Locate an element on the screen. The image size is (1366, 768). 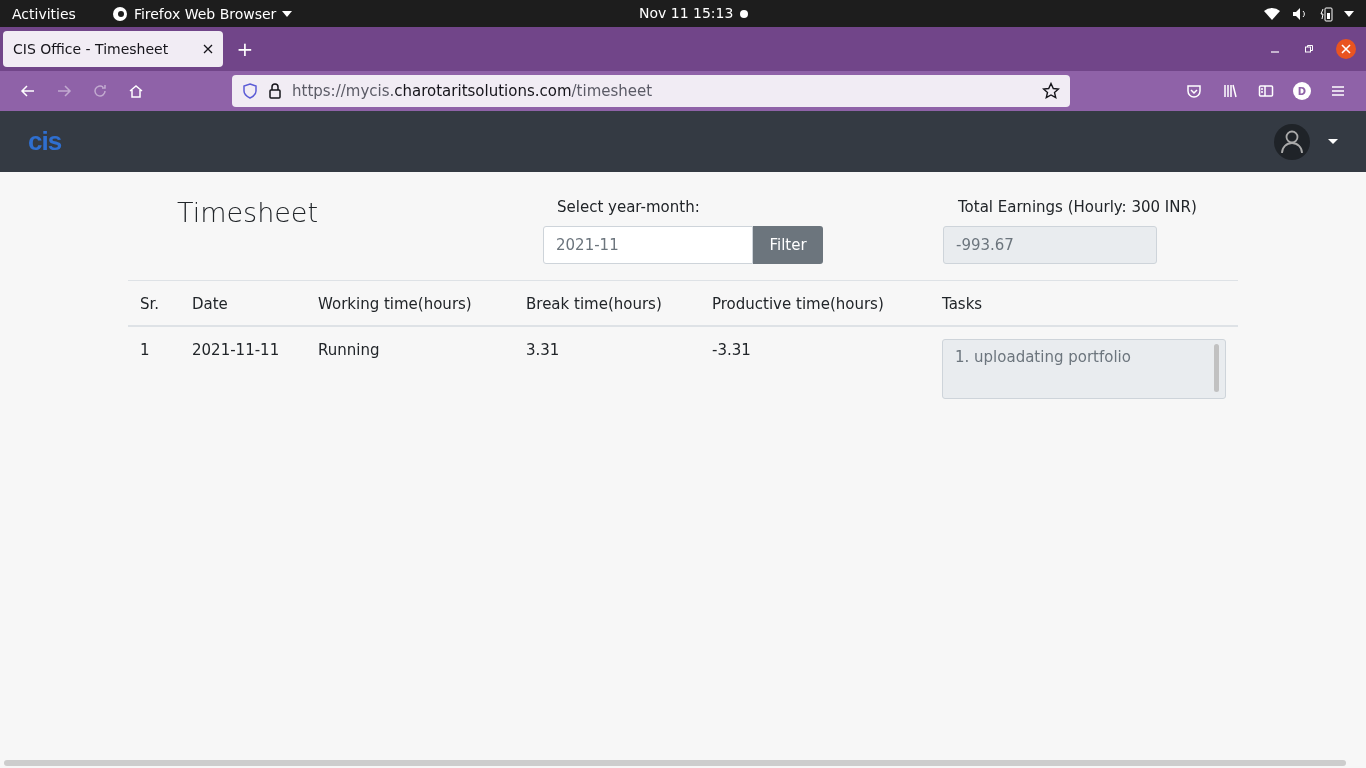
column-header: Break time(hours) is located at coordinates (594, 303).